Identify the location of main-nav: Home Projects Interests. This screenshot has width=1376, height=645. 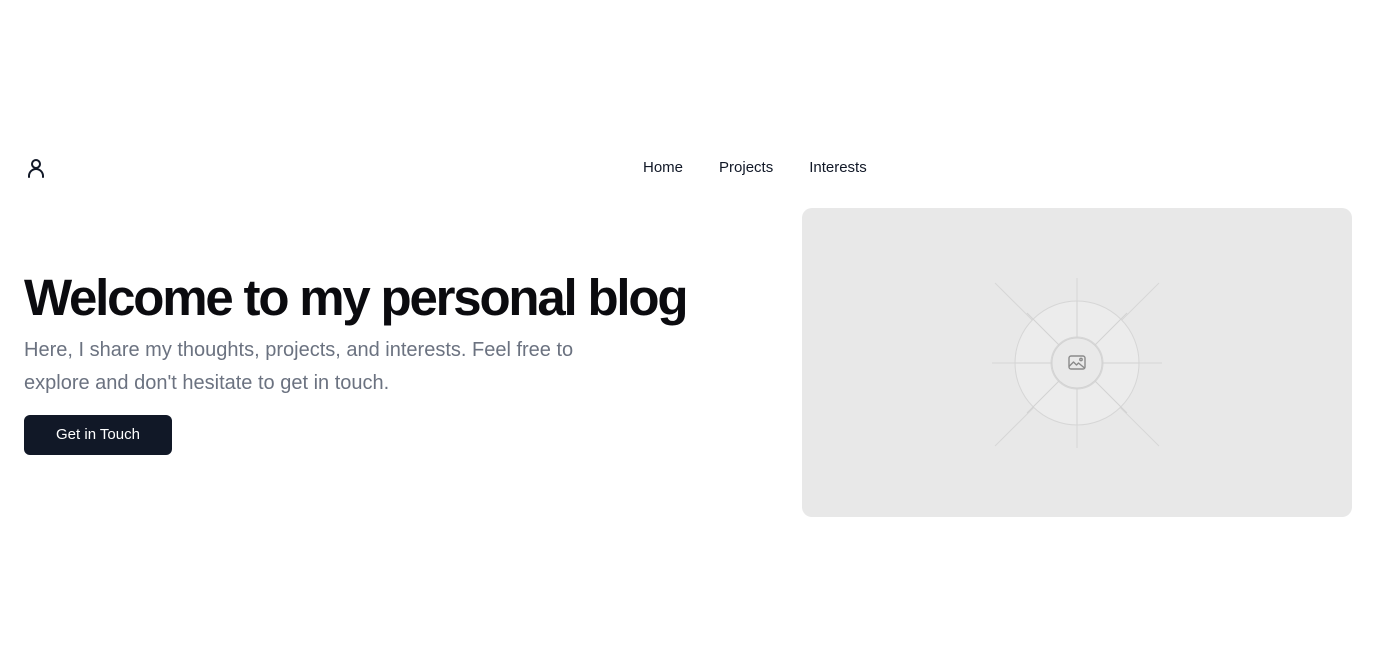
(755, 168).